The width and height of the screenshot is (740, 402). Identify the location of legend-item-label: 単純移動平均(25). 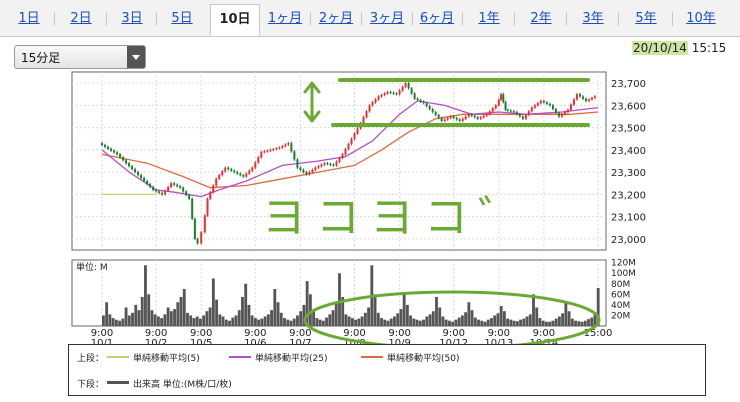
(291, 359).